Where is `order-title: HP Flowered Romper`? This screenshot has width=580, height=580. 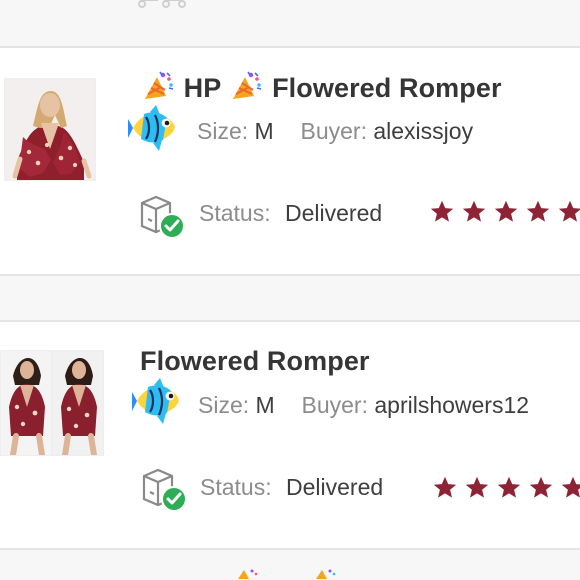
order-title: HP Flowered Romper is located at coordinates (321, 87).